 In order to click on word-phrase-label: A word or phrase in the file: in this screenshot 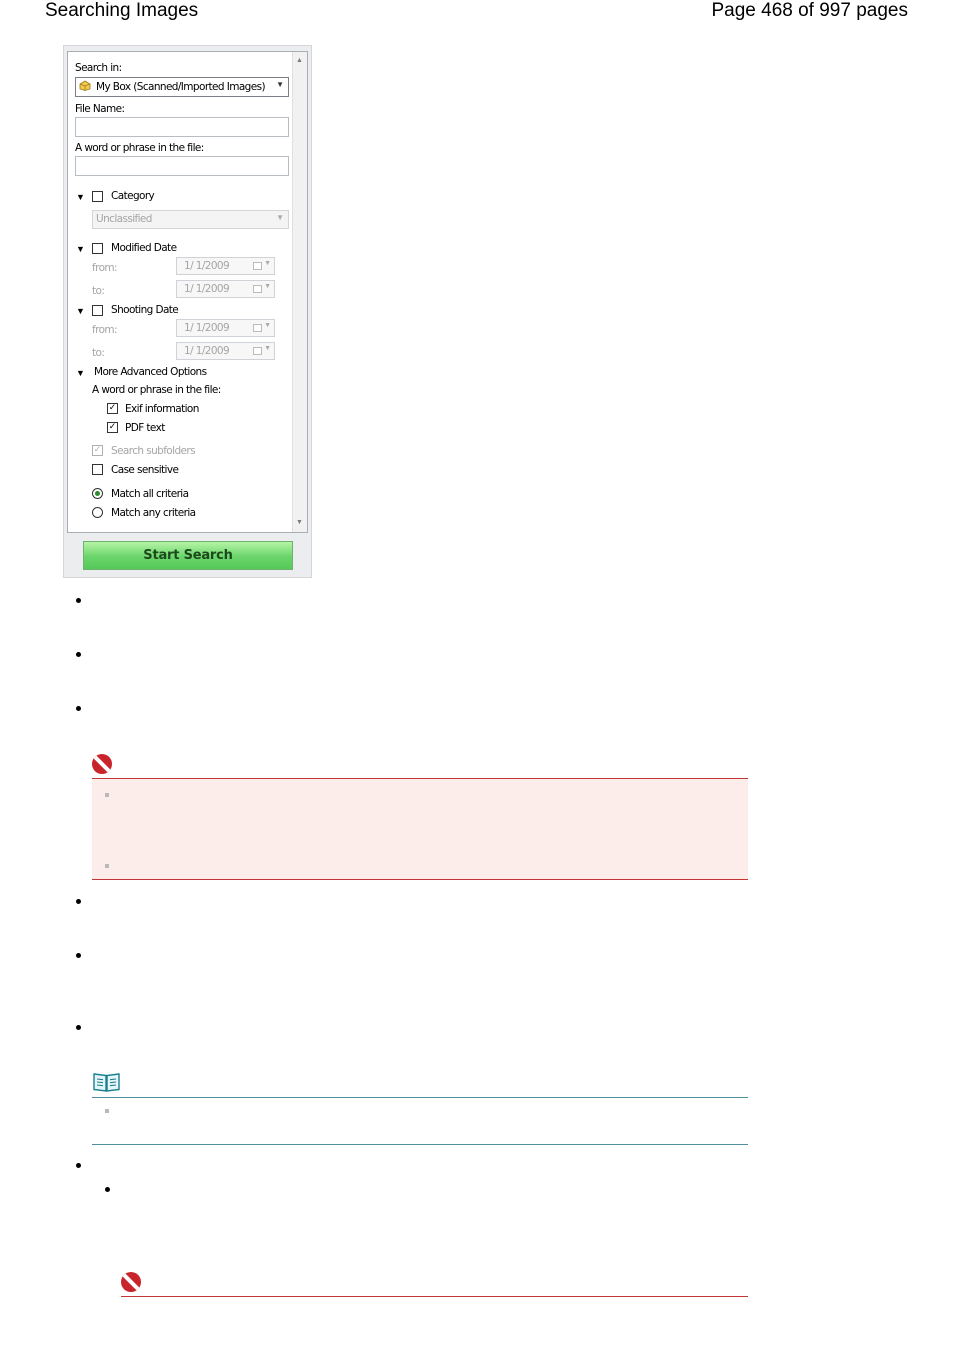, I will do `click(139, 148)`.